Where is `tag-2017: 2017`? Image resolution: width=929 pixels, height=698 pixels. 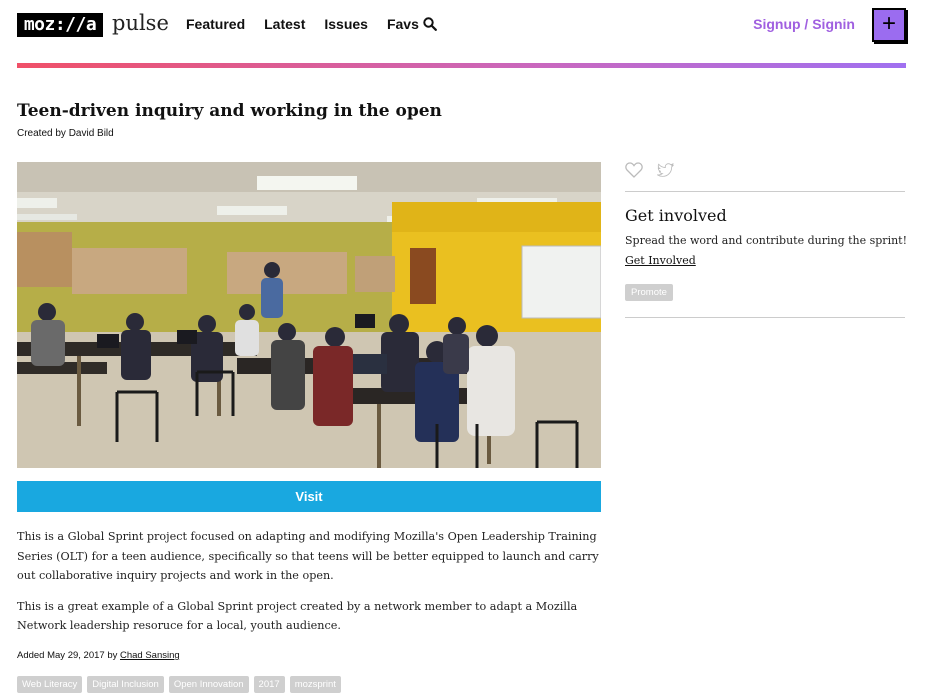 tag-2017: 2017 is located at coordinates (269, 684).